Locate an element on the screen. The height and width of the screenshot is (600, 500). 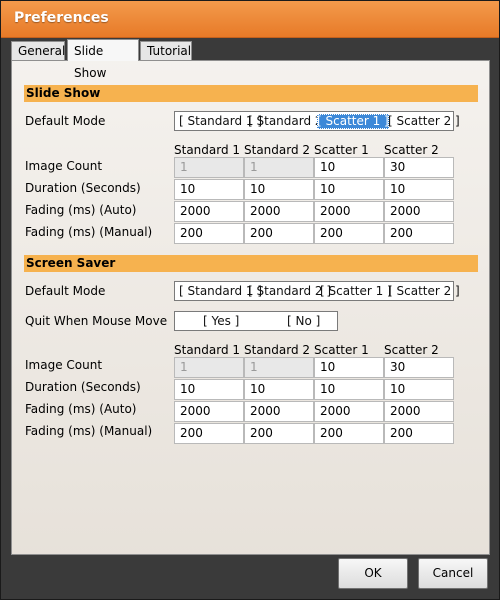
screensaver-duration-scatter-2: 10 is located at coordinates (419, 389).